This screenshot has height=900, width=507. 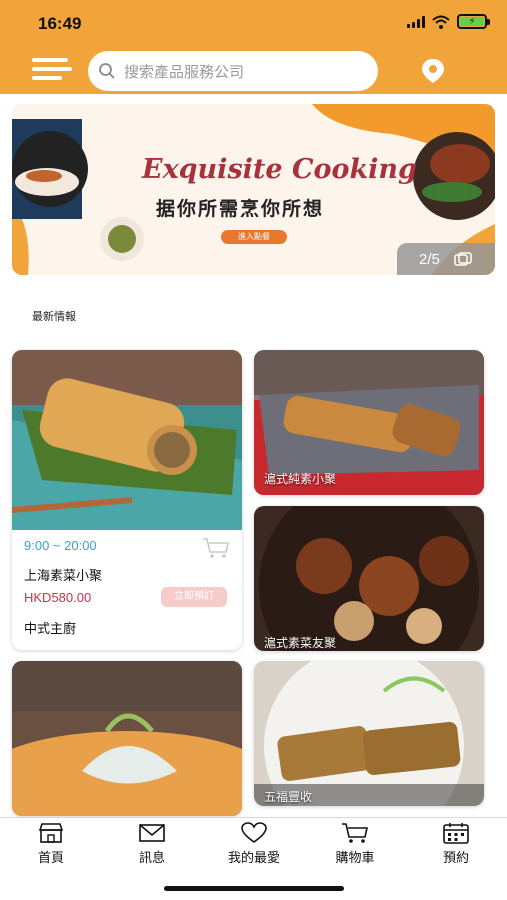 I want to click on tab-home: 首頁, so click(x=51, y=844).